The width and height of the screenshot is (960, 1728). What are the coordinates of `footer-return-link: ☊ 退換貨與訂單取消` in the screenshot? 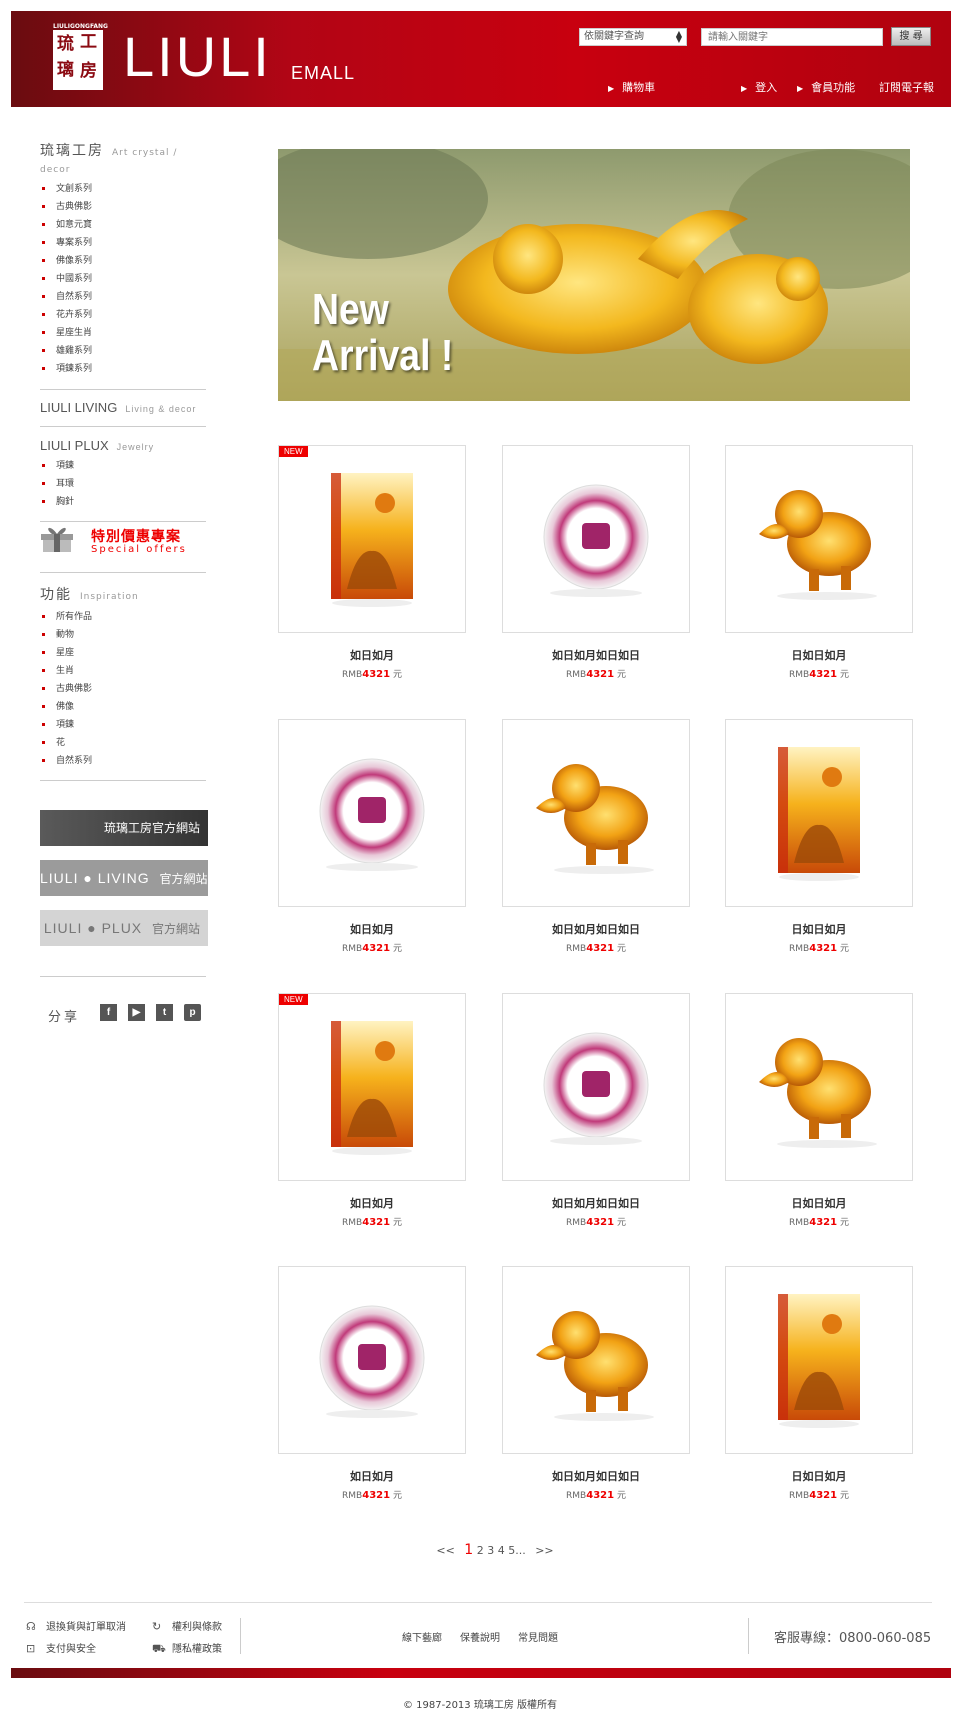 It's located at (76, 1625).